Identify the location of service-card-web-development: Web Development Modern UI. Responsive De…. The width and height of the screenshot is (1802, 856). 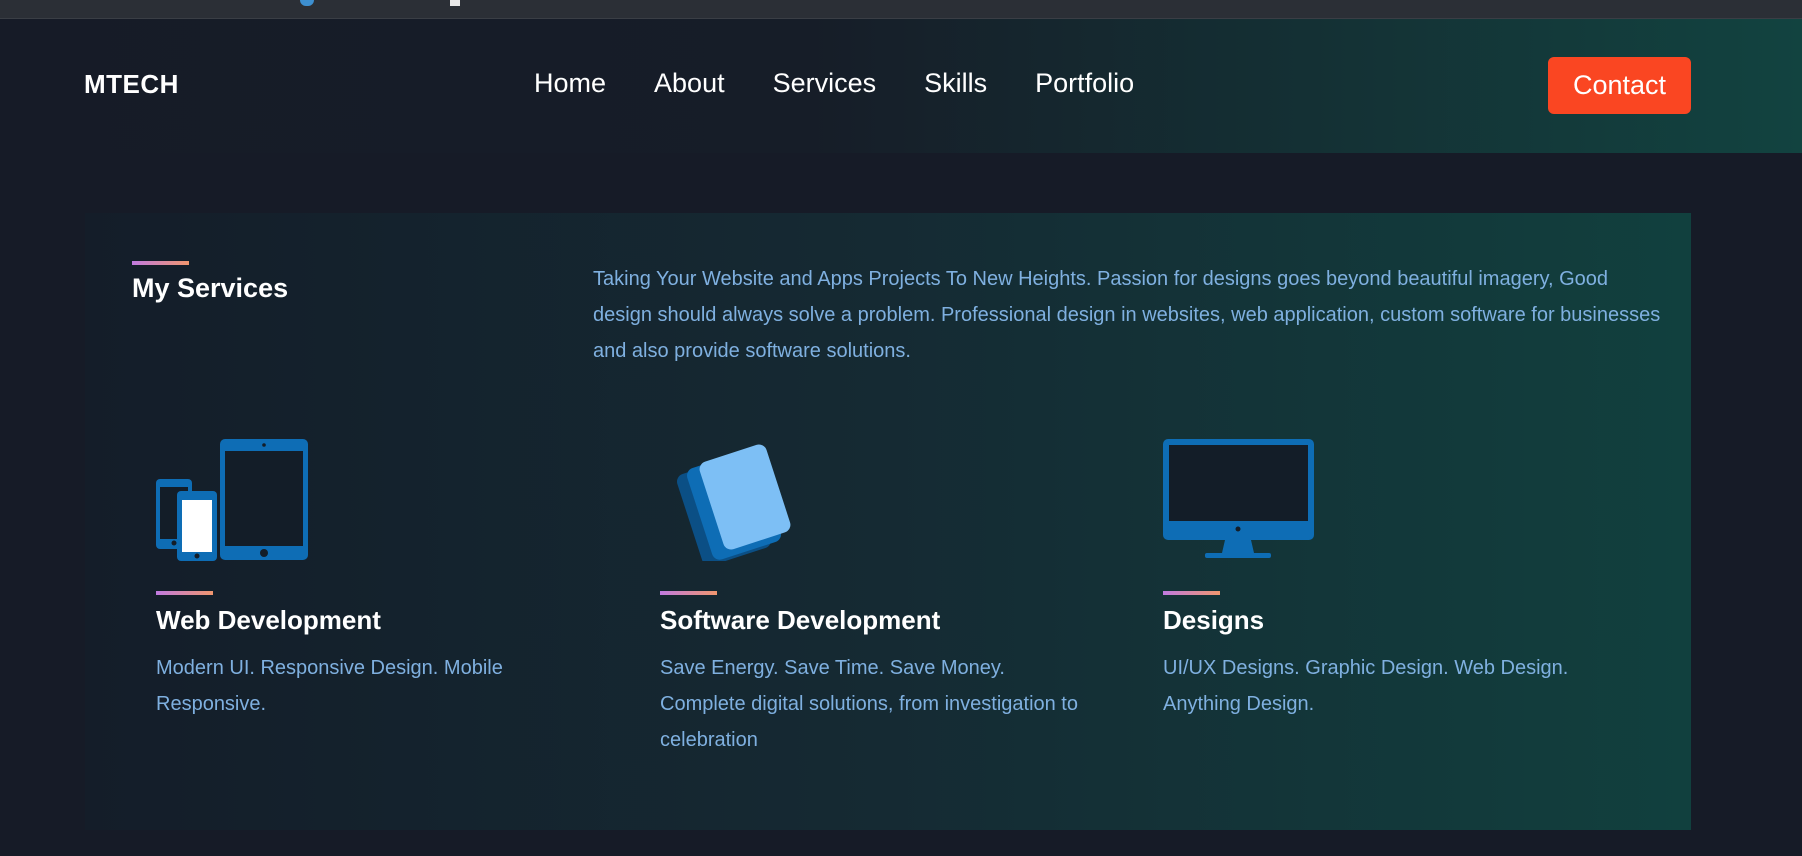
(366, 580).